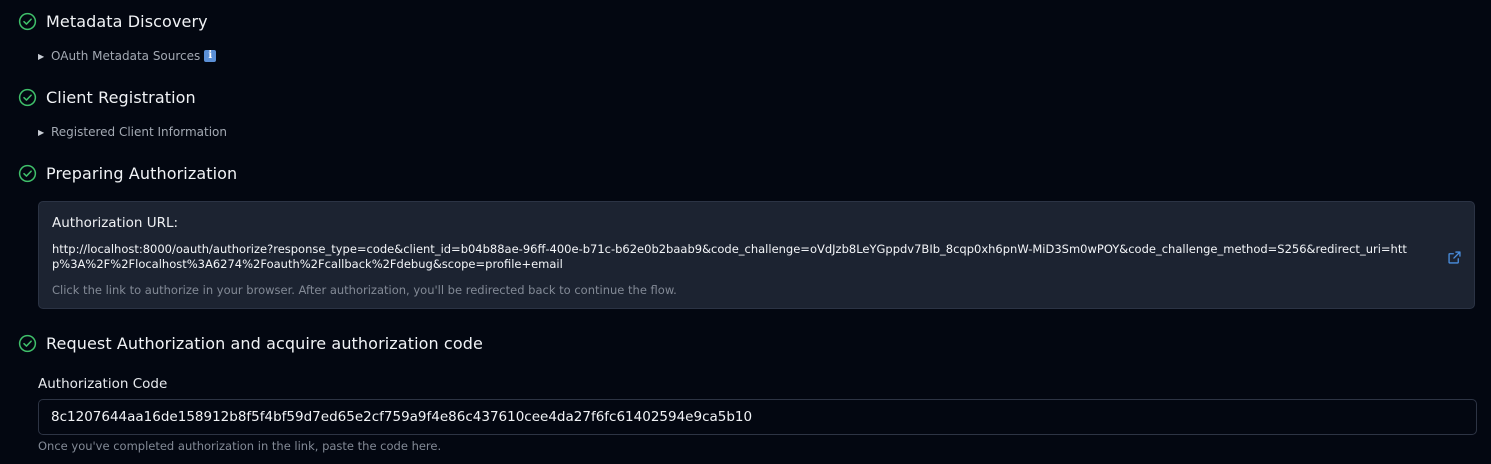  I want to click on details-oauth-metadata-sources: ▶ OAuth Metadata Sources i, so click(127, 56).